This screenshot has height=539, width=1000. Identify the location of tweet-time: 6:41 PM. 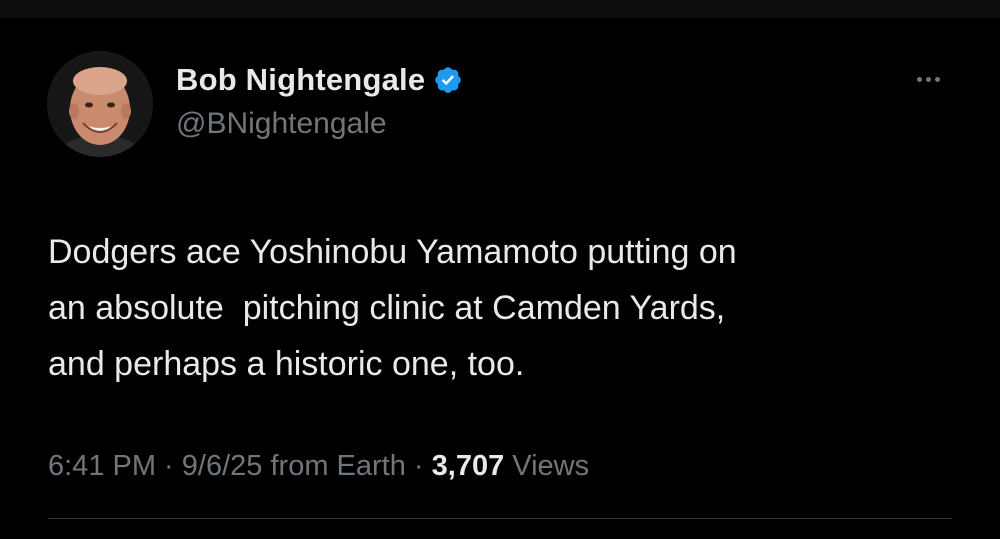
(102, 466).